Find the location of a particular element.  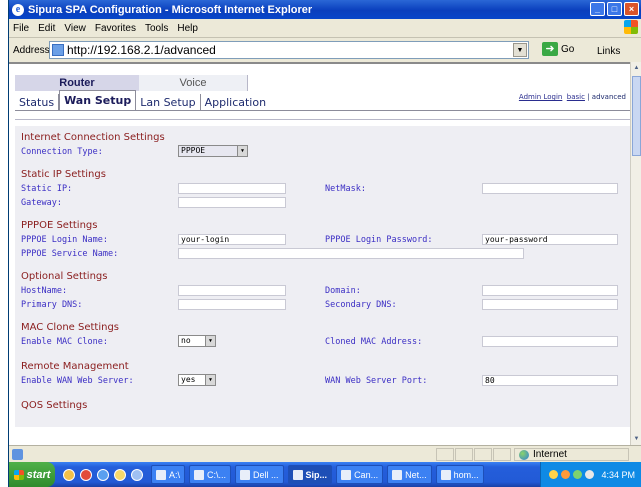

enable-wan-web-server-select: yes ▼ is located at coordinates (197, 380).